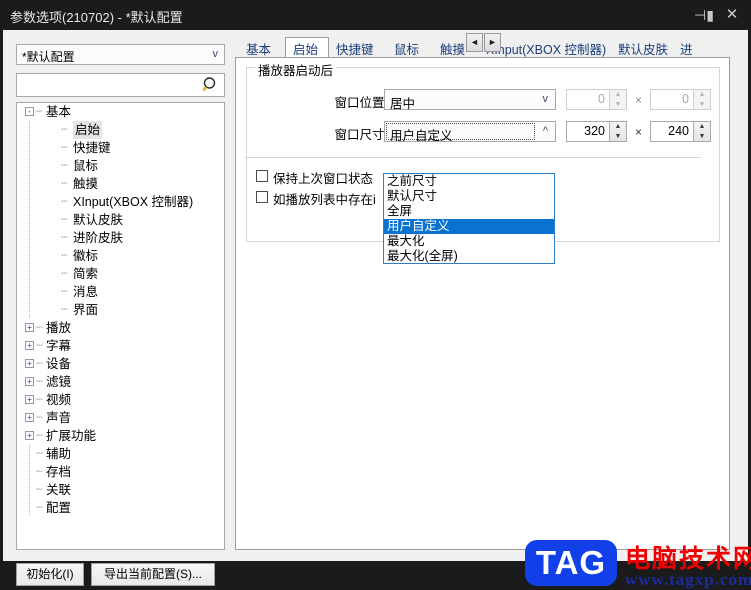 Image resolution: width=751 pixels, height=590 pixels. I want to click on divider, so click(473, 157).